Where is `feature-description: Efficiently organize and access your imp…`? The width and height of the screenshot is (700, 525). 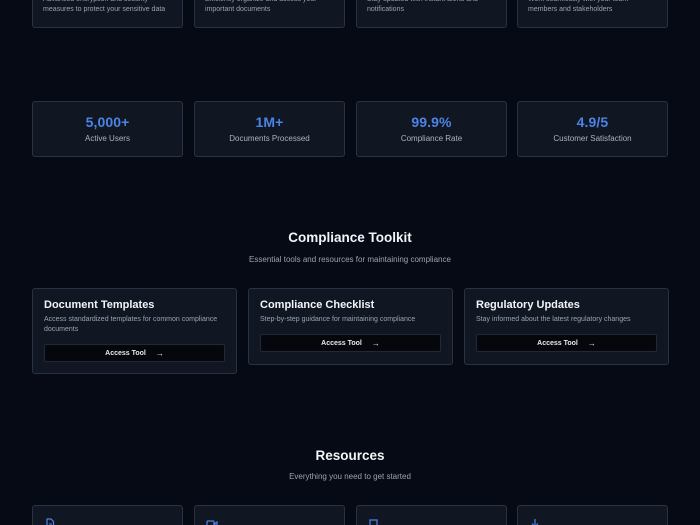 feature-description: Efficiently organize and access your imp… is located at coordinates (261, 6).